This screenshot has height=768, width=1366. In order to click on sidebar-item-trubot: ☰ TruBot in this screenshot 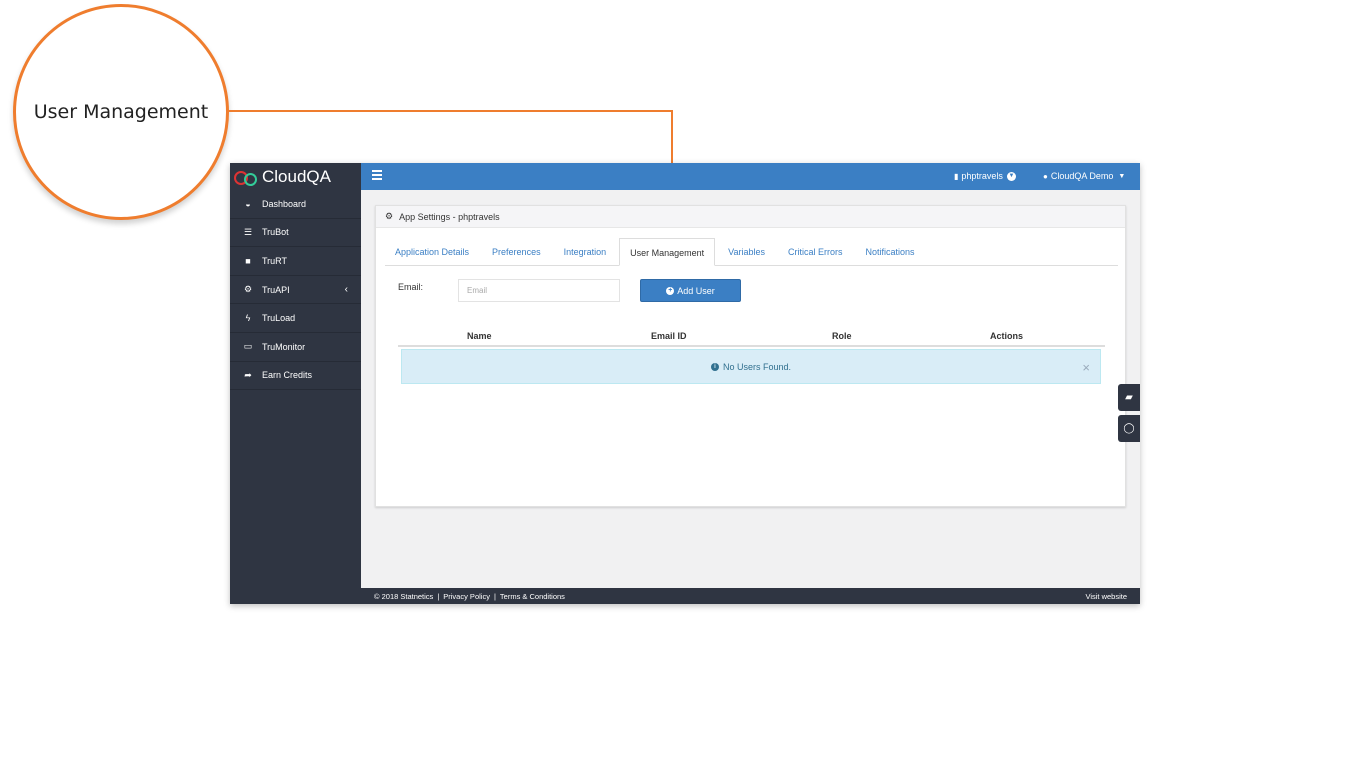, I will do `click(295, 233)`.